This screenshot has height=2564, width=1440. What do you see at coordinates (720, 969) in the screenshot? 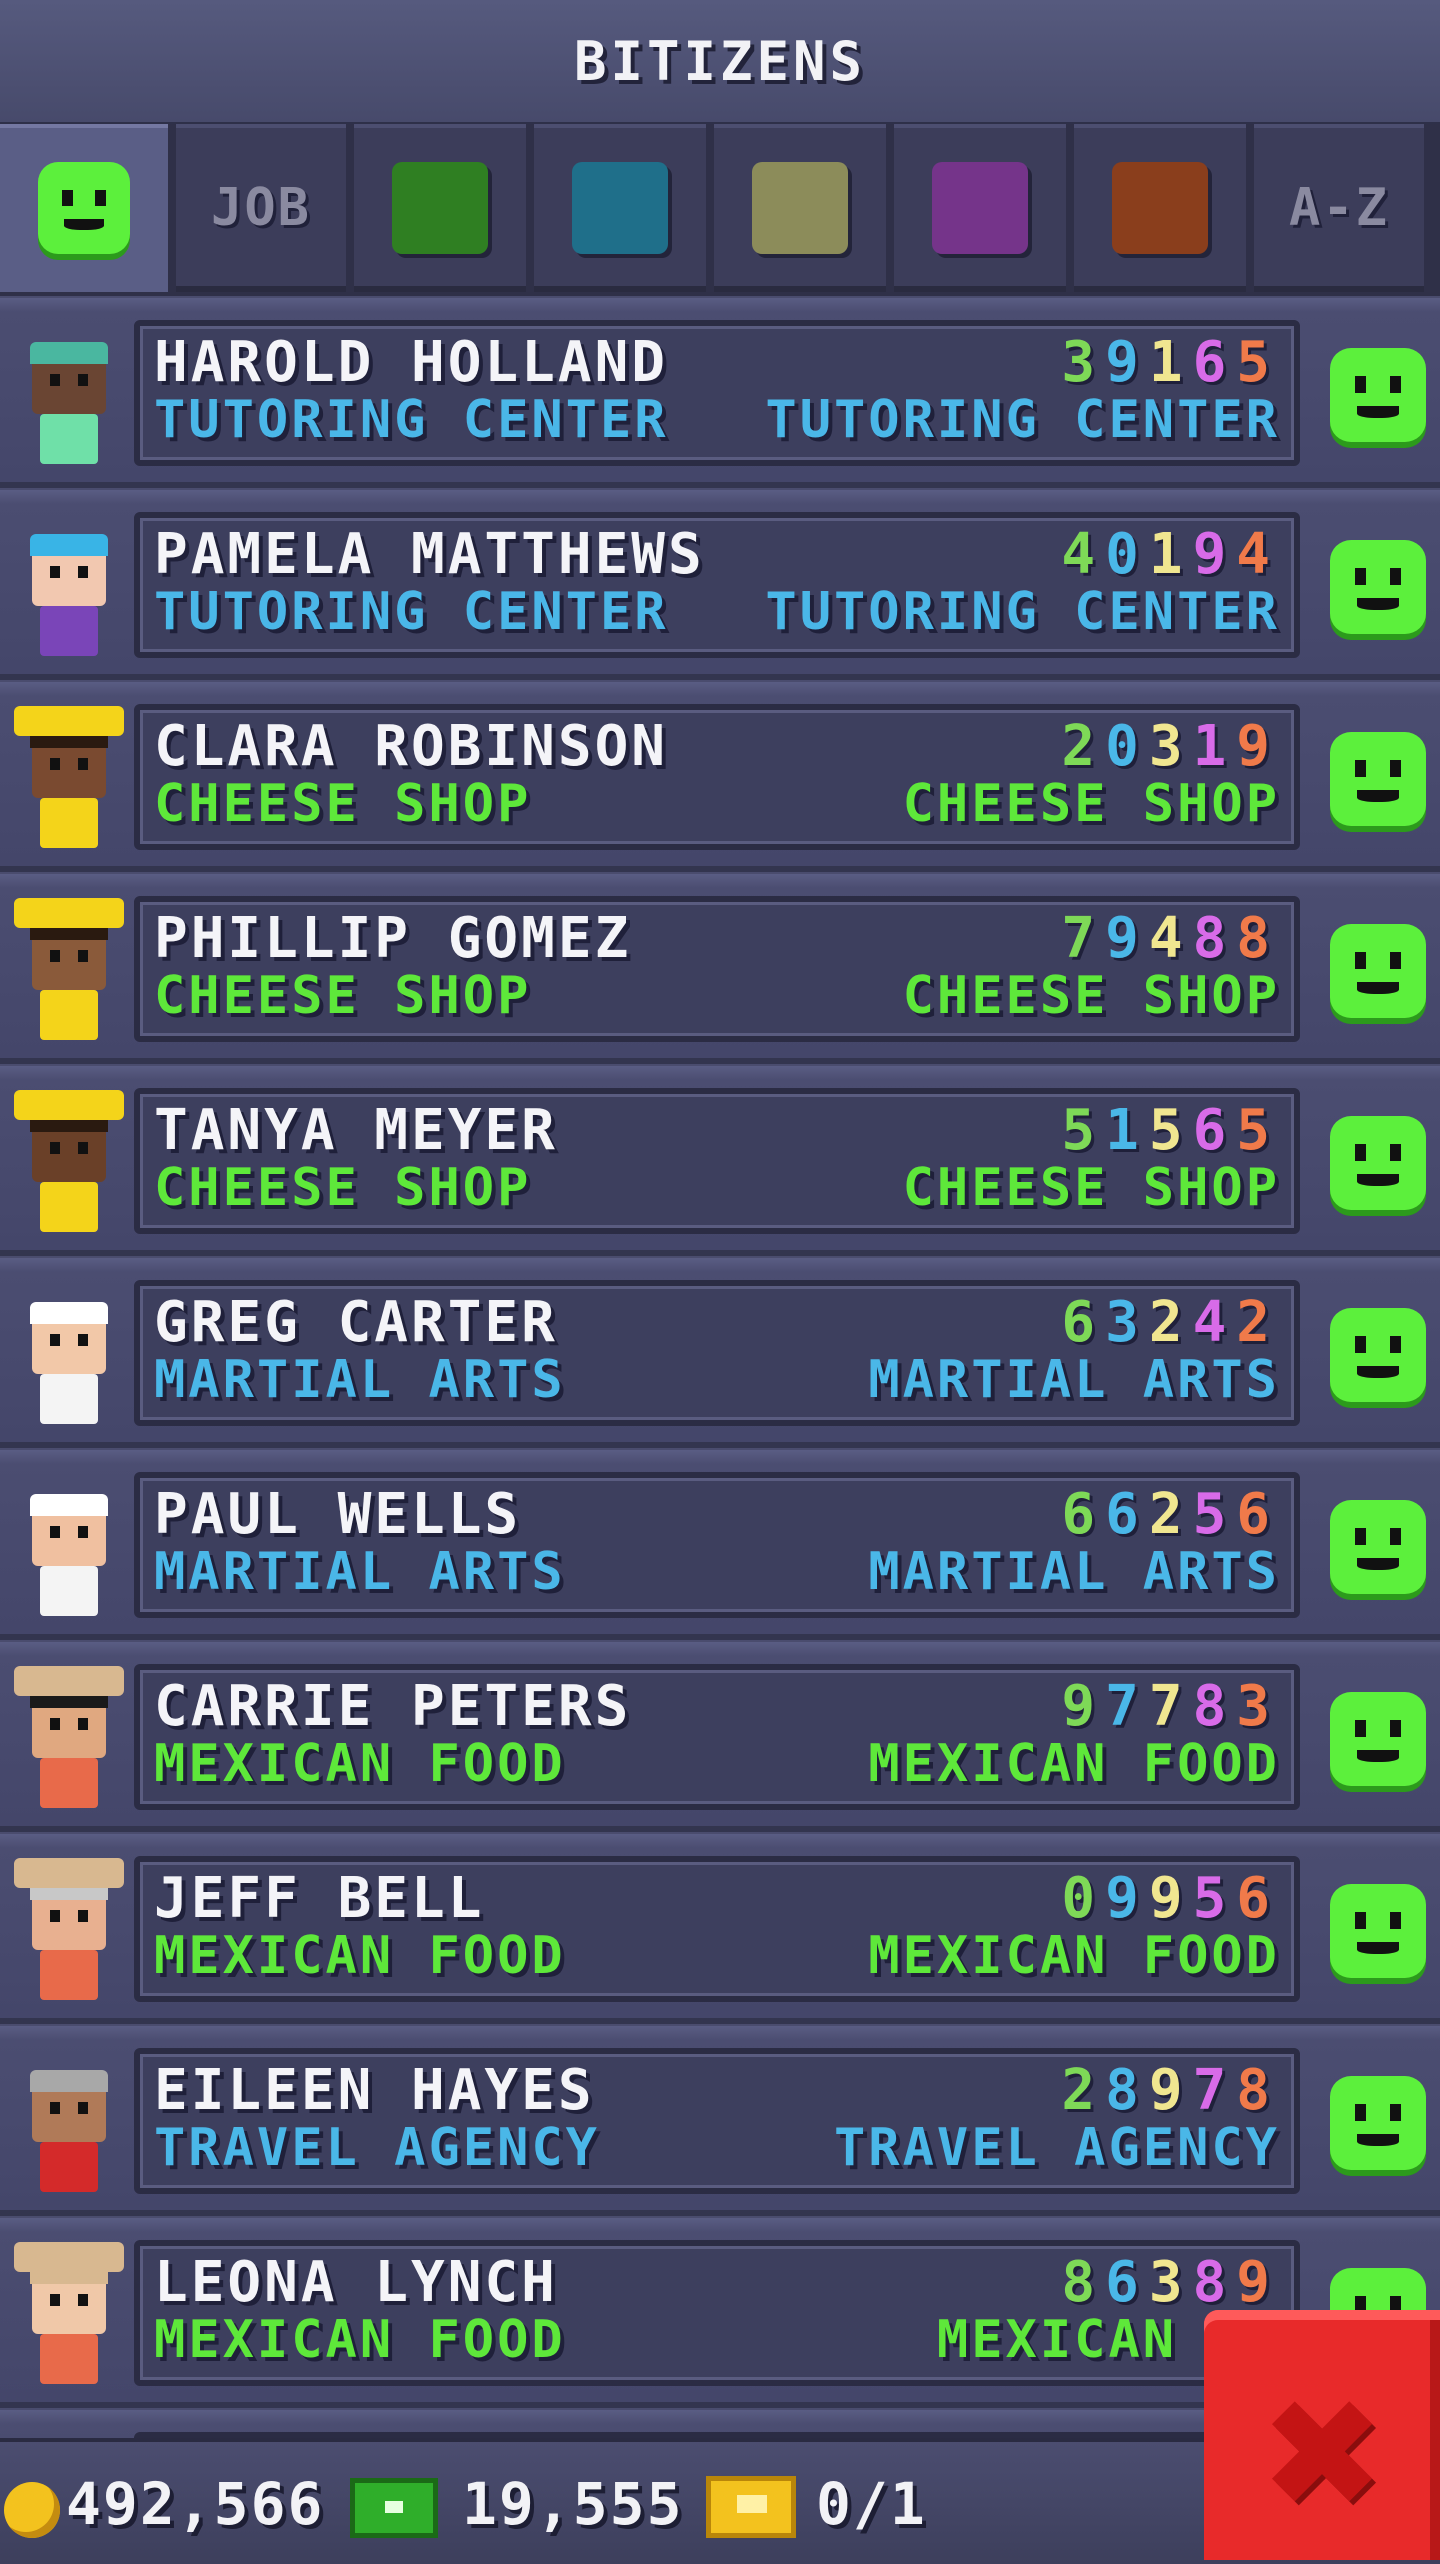
I see `bitizen-row: PHILLIP GOMEZ 79488 CHEESE SHOP CHEESE SHOP` at bounding box center [720, 969].